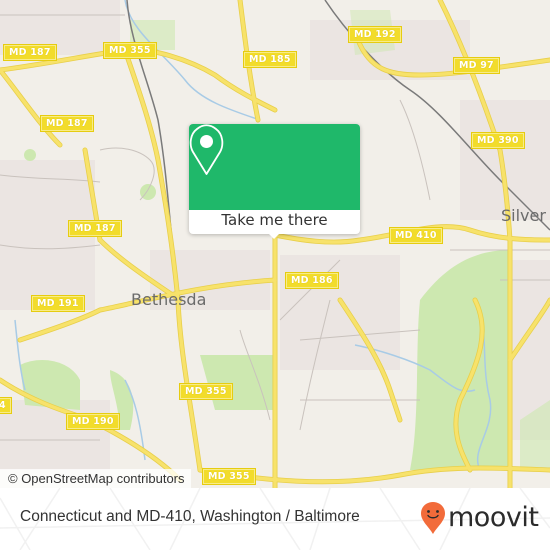  What do you see at coordinates (498, 140) in the screenshot?
I see `route-shield-md-390: MD 390` at bounding box center [498, 140].